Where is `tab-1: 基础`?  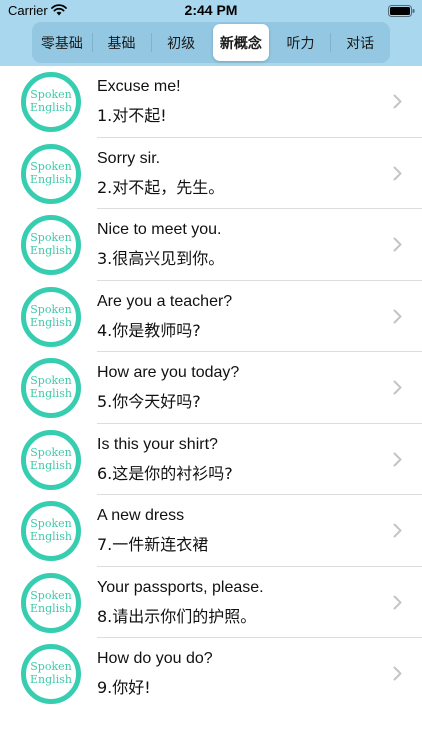 tab-1: 基础 is located at coordinates (121, 42).